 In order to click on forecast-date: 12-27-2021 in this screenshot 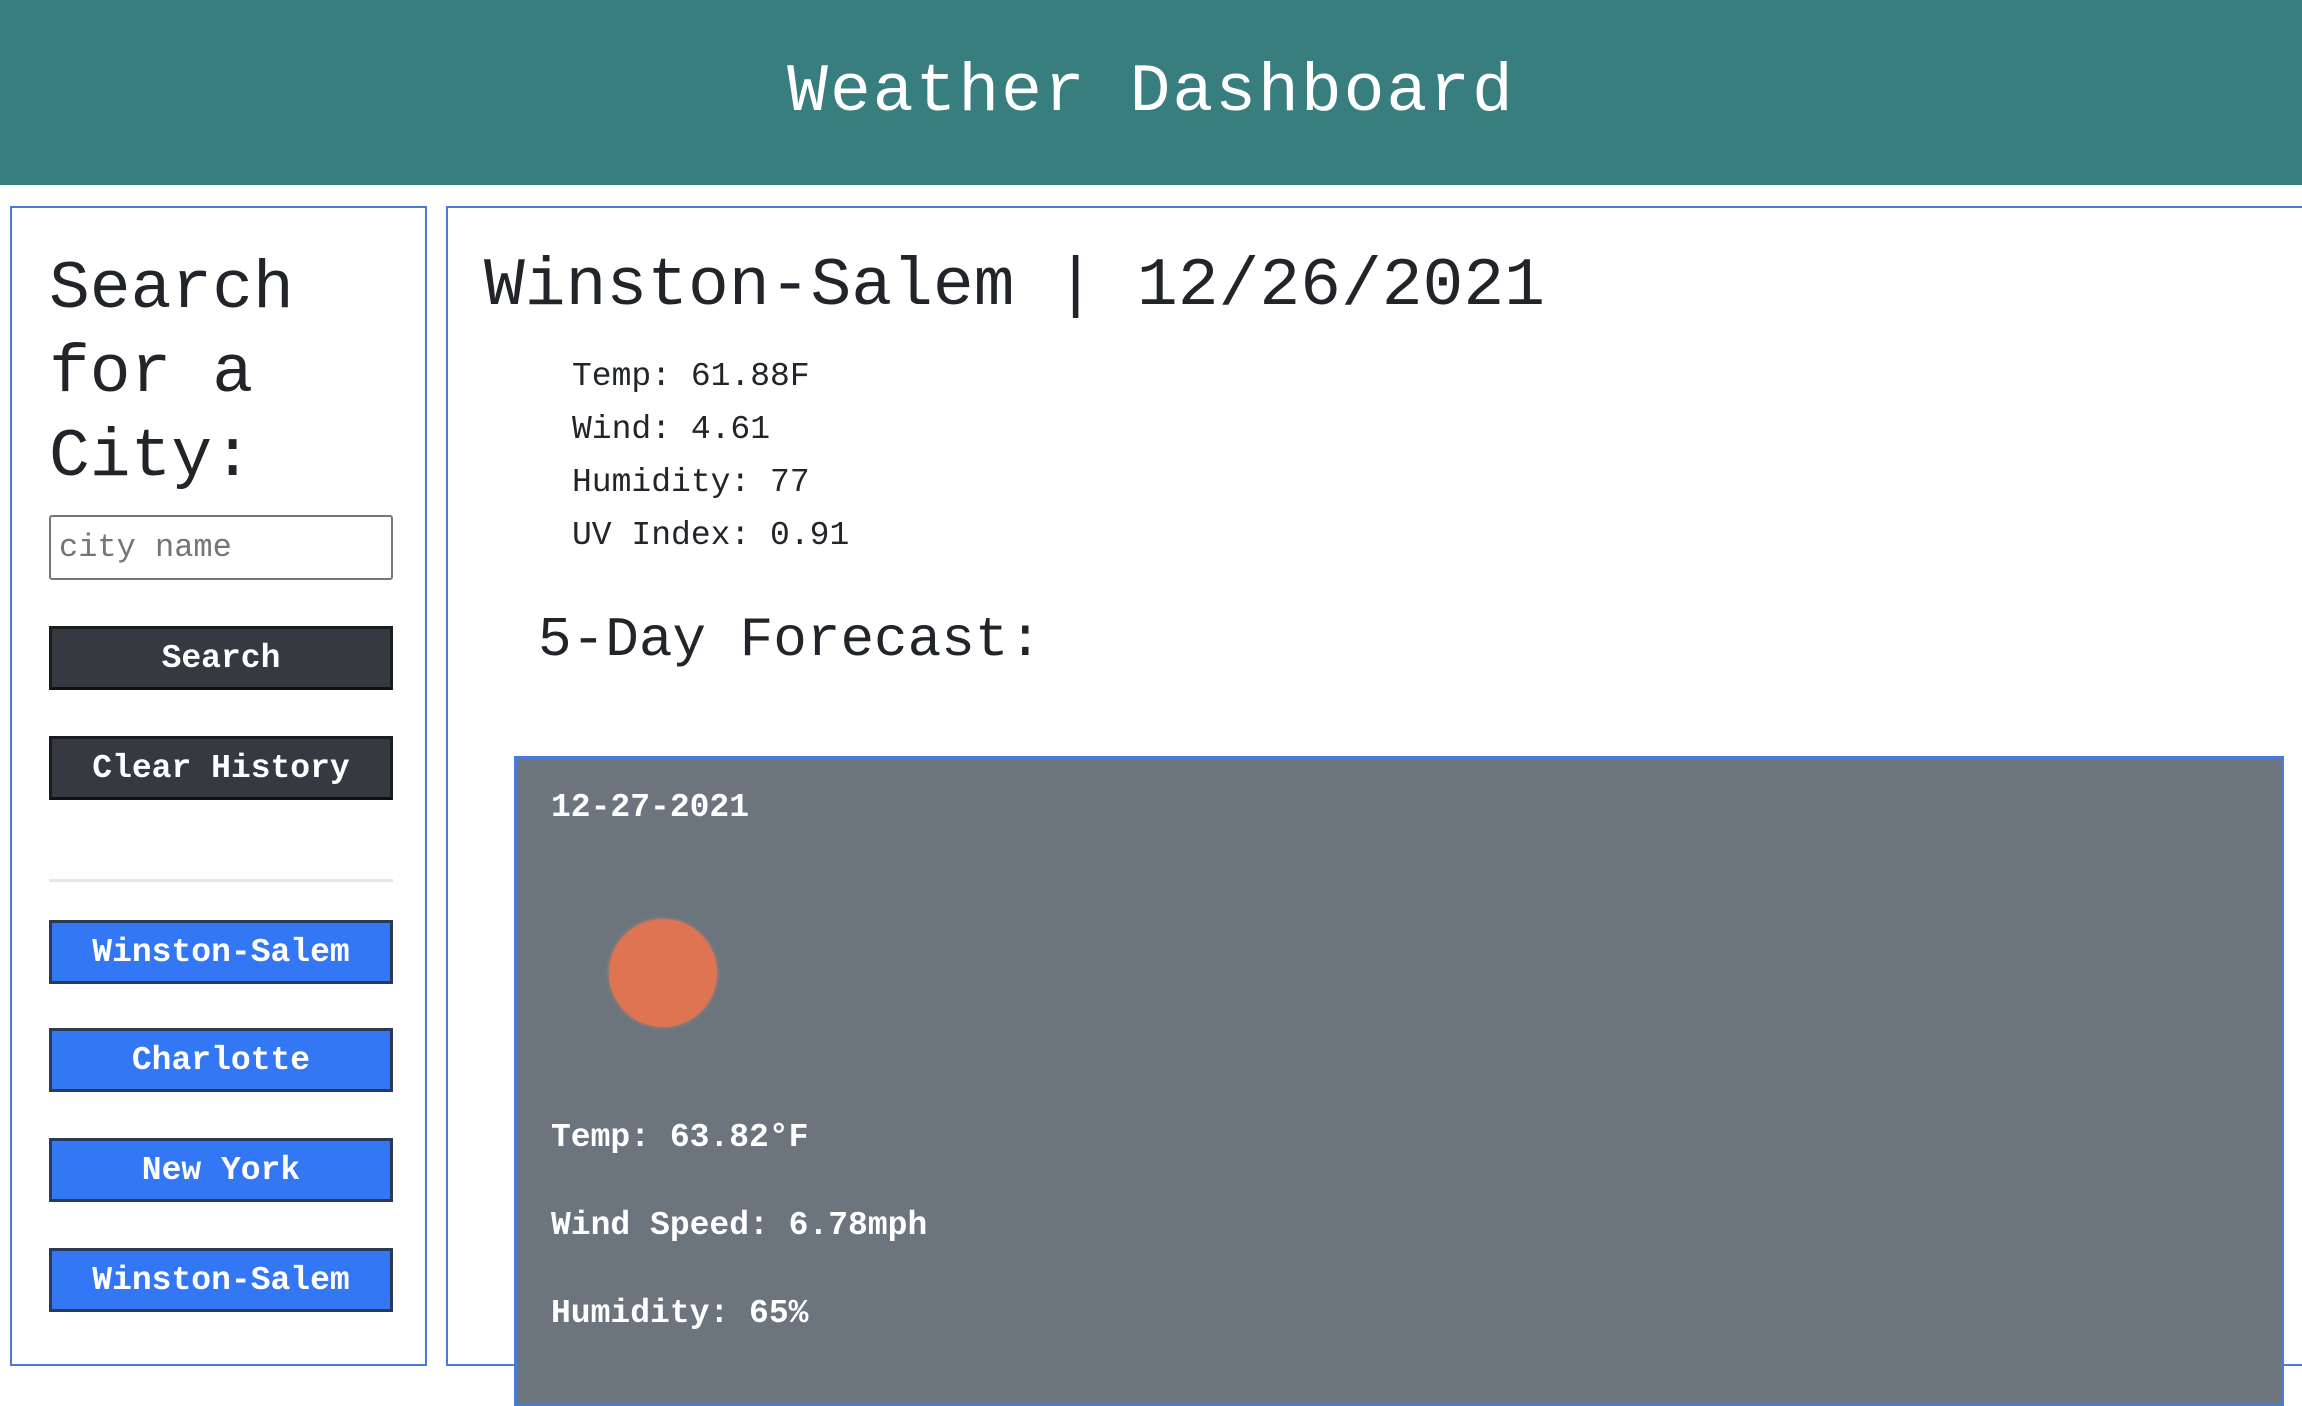, I will do `click(650, 807)`.